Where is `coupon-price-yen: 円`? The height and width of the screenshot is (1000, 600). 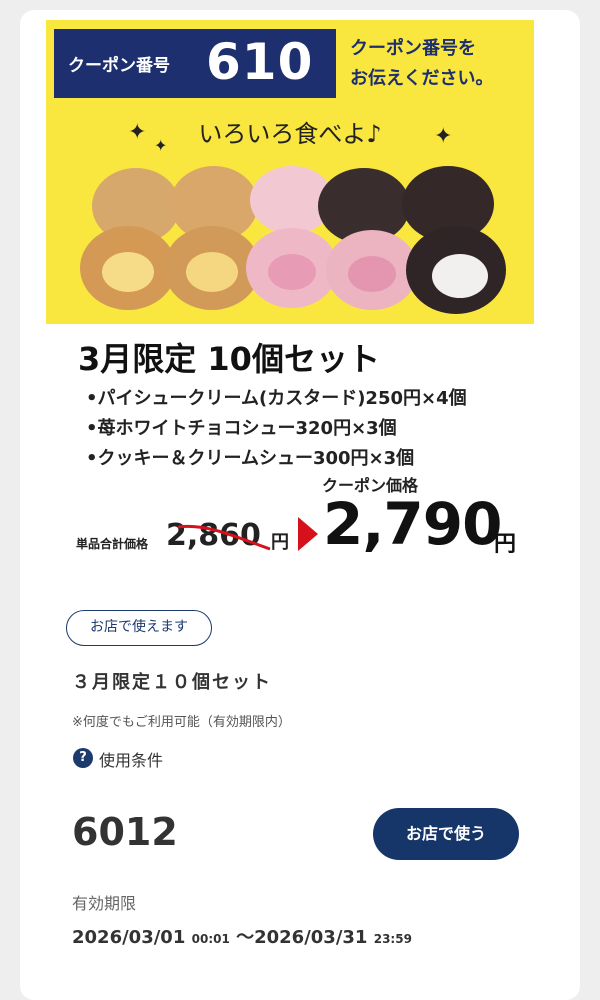
coupon-price-yen: 円 is located at coordinates (505, 544).